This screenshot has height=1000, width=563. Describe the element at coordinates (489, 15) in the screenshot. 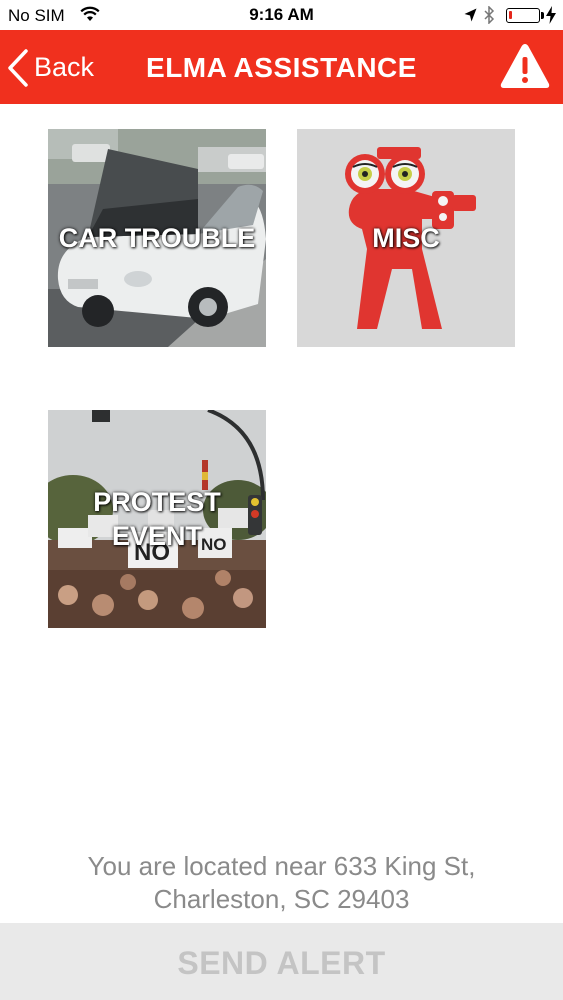

I see `bluetooth-icon` at that location.